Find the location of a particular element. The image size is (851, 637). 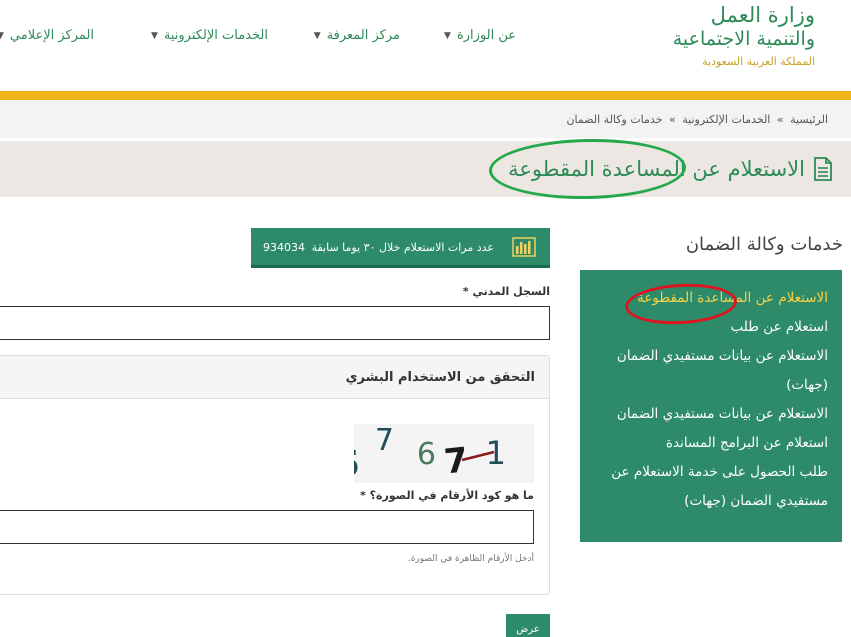

header-accent-bar is located at coordinates (425, 95).